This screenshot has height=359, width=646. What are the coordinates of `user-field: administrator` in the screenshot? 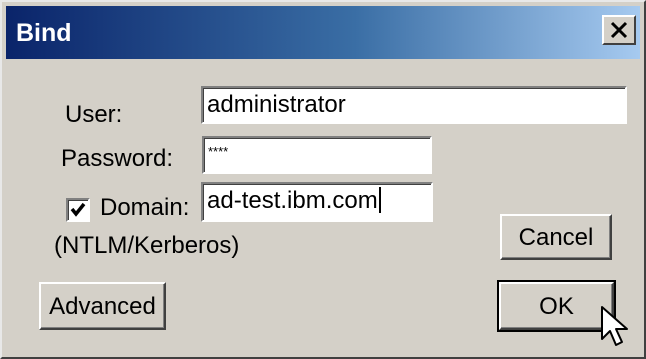 It's located at (414, 105).